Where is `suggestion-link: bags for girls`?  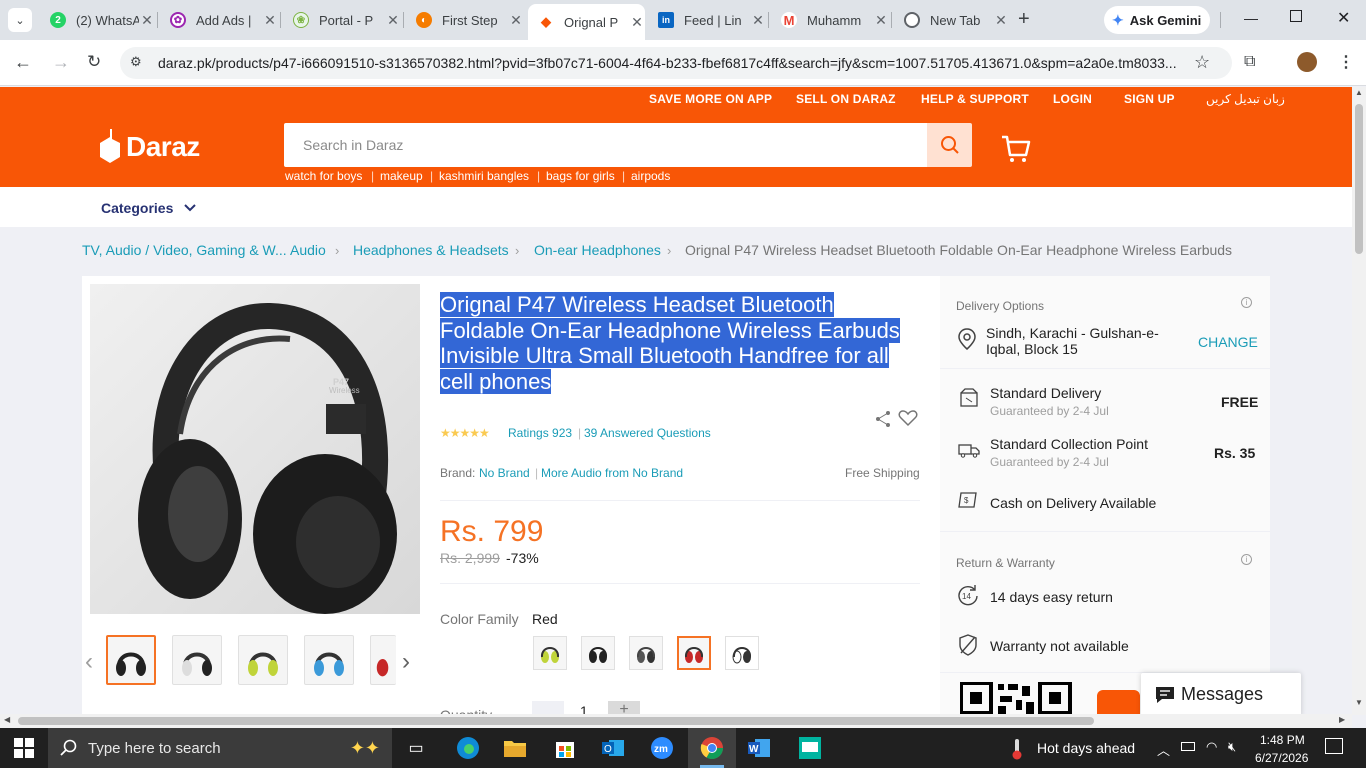 suggestion-link: bags for girls is located at coordinates (580, 176).